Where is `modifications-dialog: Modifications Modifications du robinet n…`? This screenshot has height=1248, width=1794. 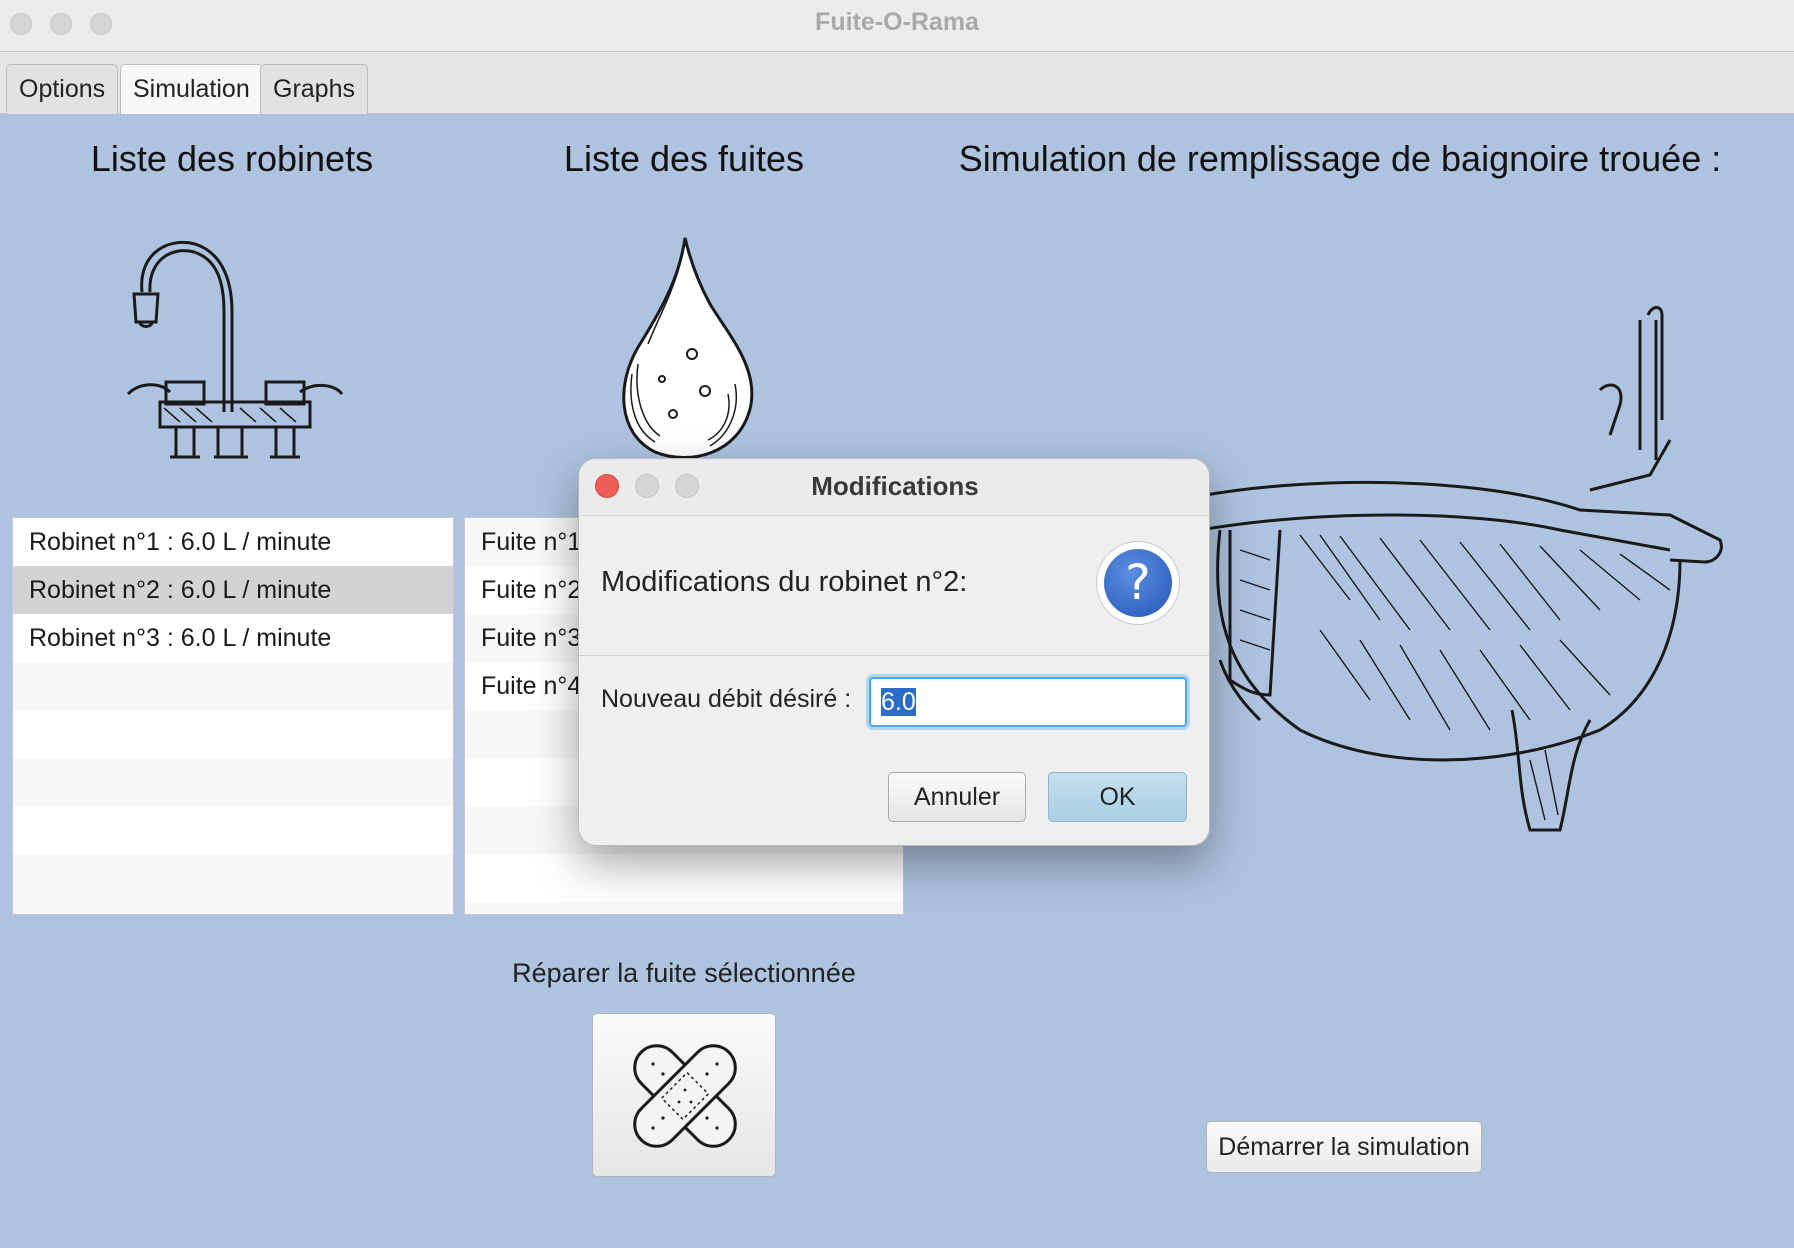 modifications-dialog: Modifications Modifications du robinet n… is located at coordinates (894, 652).